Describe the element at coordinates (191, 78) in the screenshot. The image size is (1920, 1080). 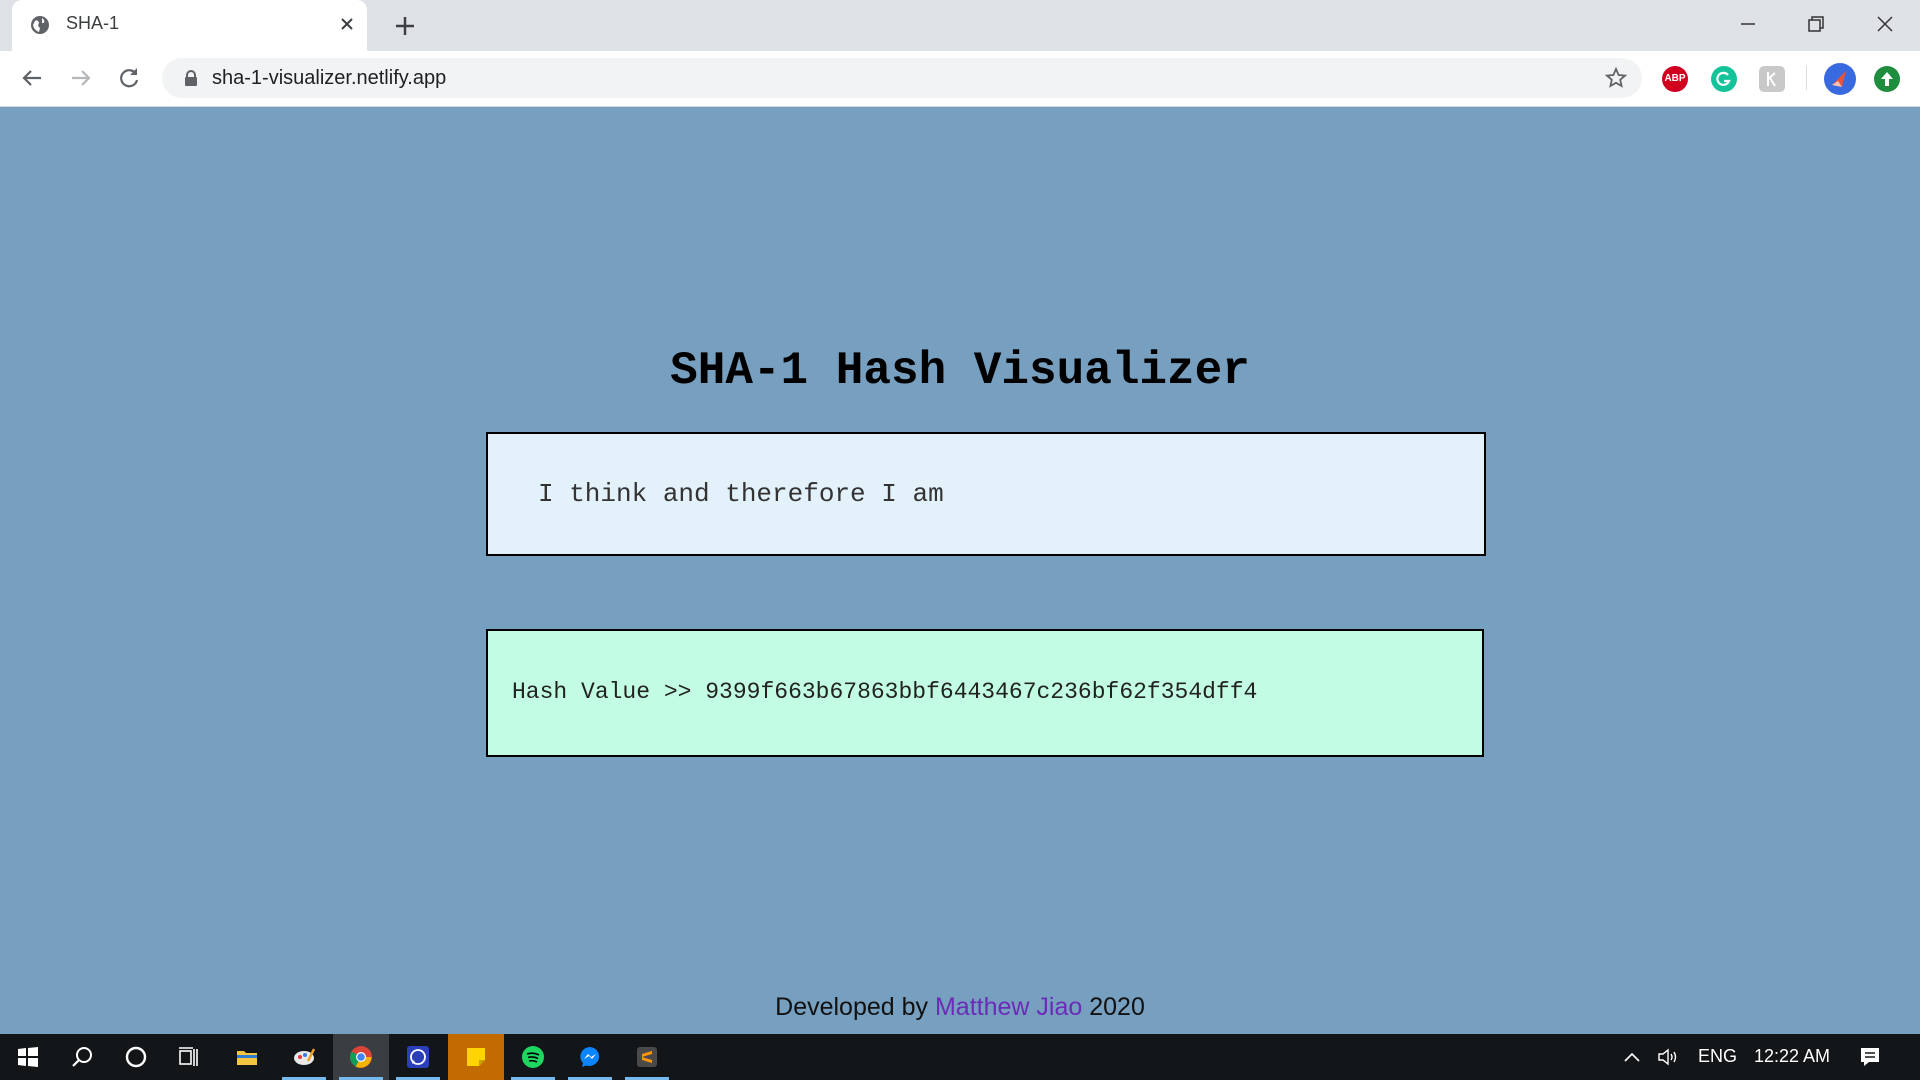
I see `lock-icon` at that location.